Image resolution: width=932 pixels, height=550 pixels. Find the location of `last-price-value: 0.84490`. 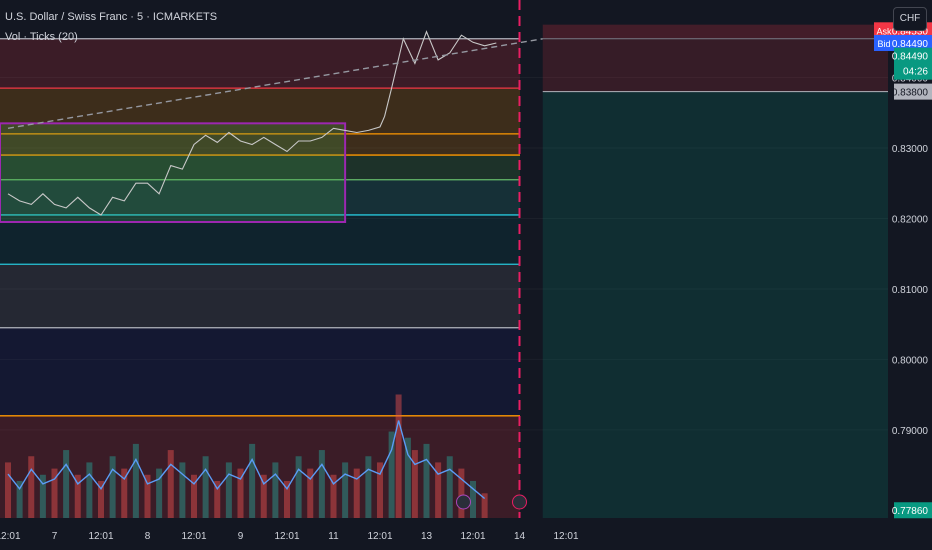

last-price-value: 0.84490 is located at coordinates (910, 57).